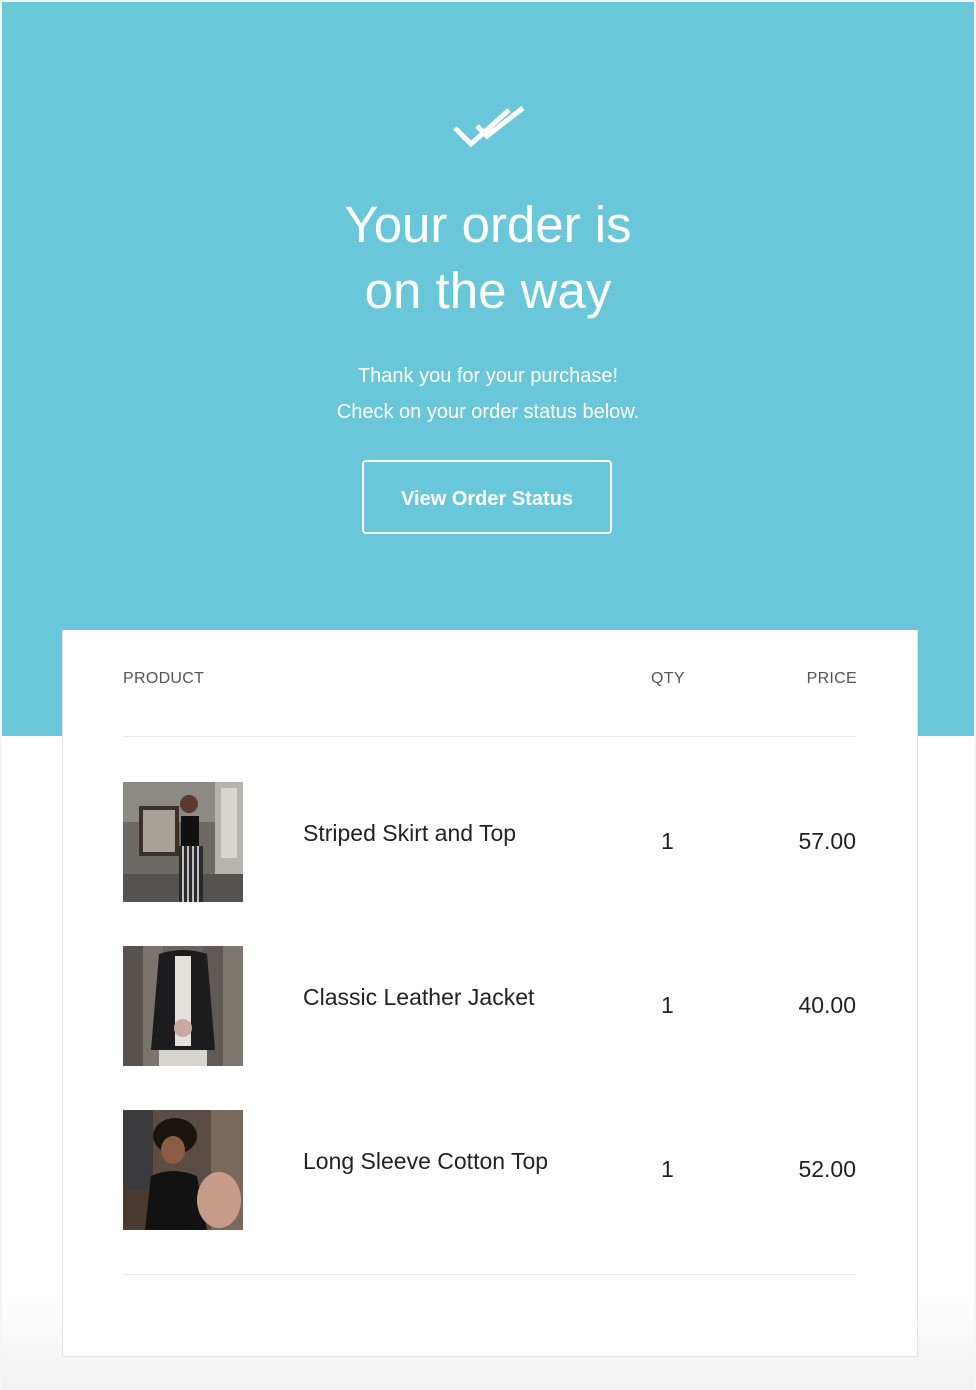  Describe the element at coordinates (164, 678) in the screenshot. I see `column-header-product: PRODUCT` at that location.